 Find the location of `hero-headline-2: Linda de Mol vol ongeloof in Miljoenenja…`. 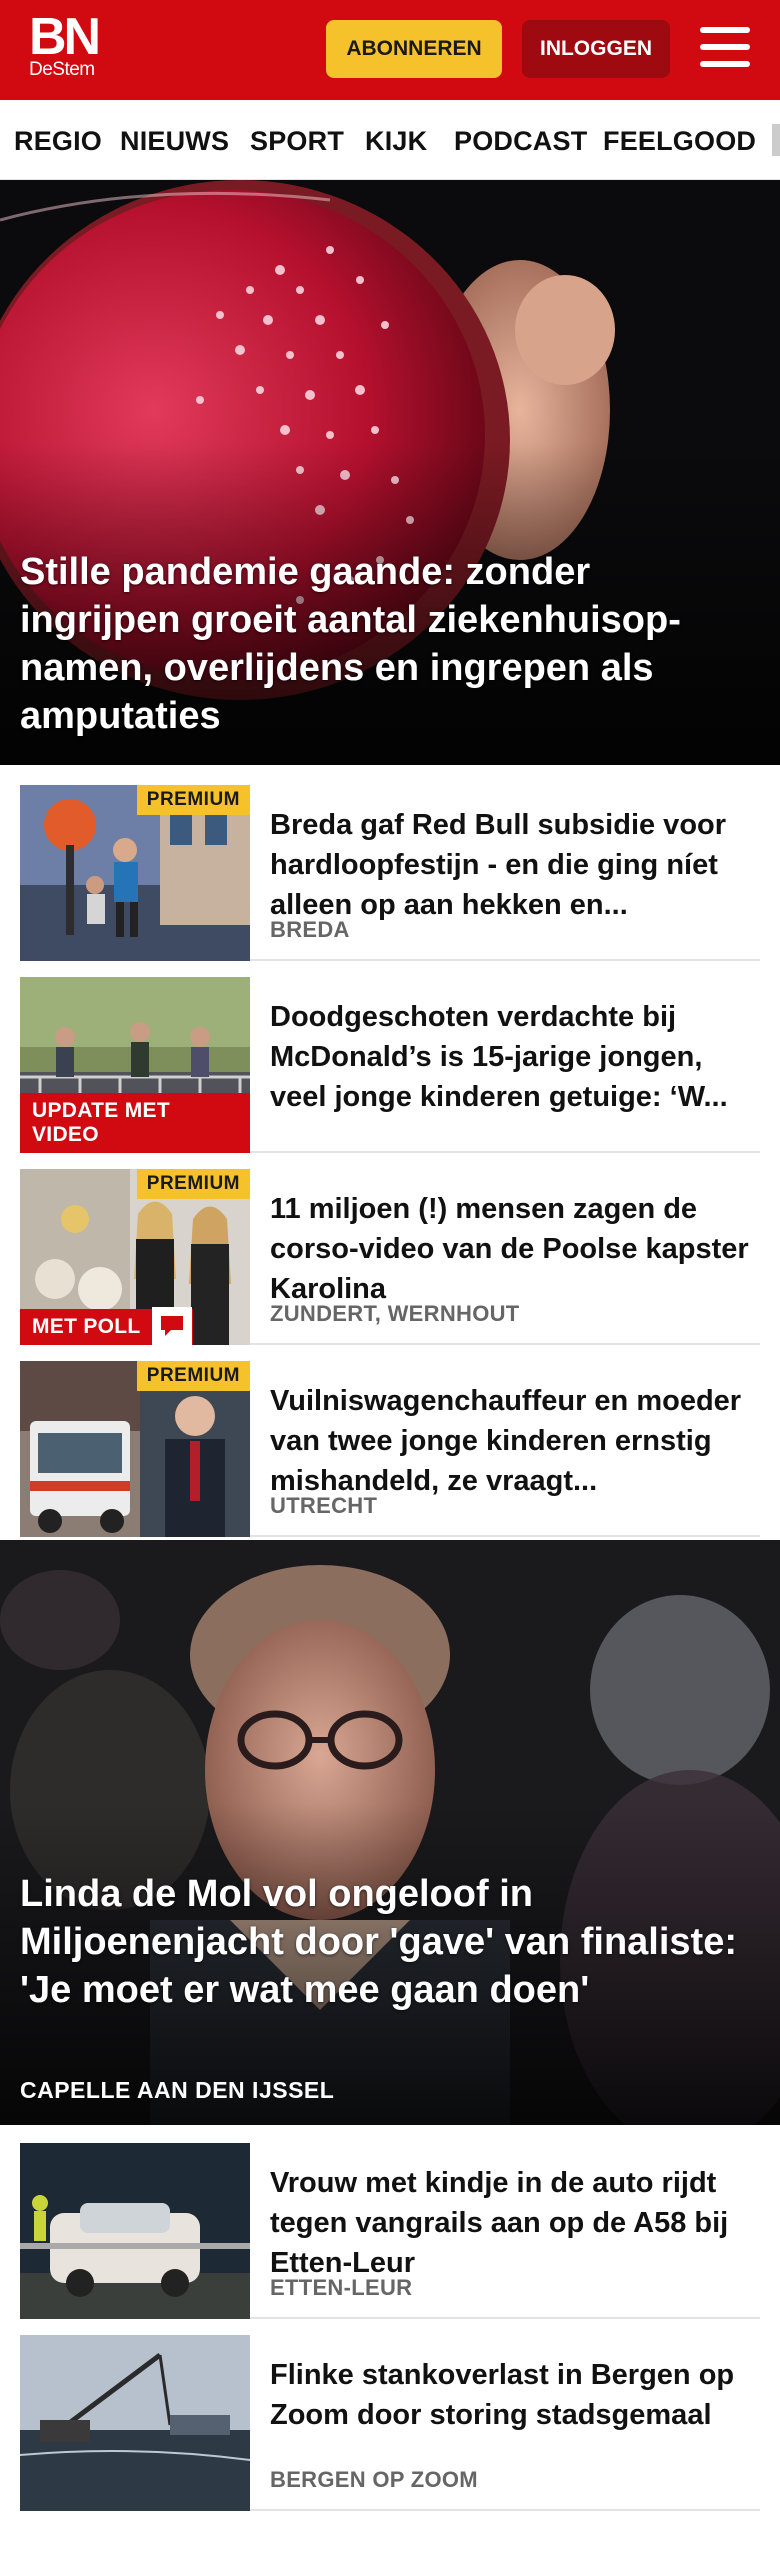

hero-headline-2: Linda de Mol vol ongeloof in Miljoenenja… is located at coordinates (380, 1942).